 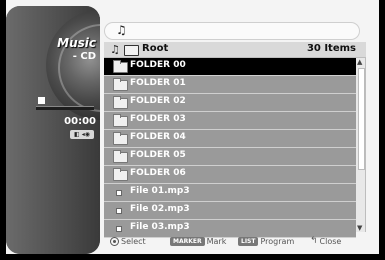 I want to click on hint-close: ↰ Close, so click(x=326, y=241).